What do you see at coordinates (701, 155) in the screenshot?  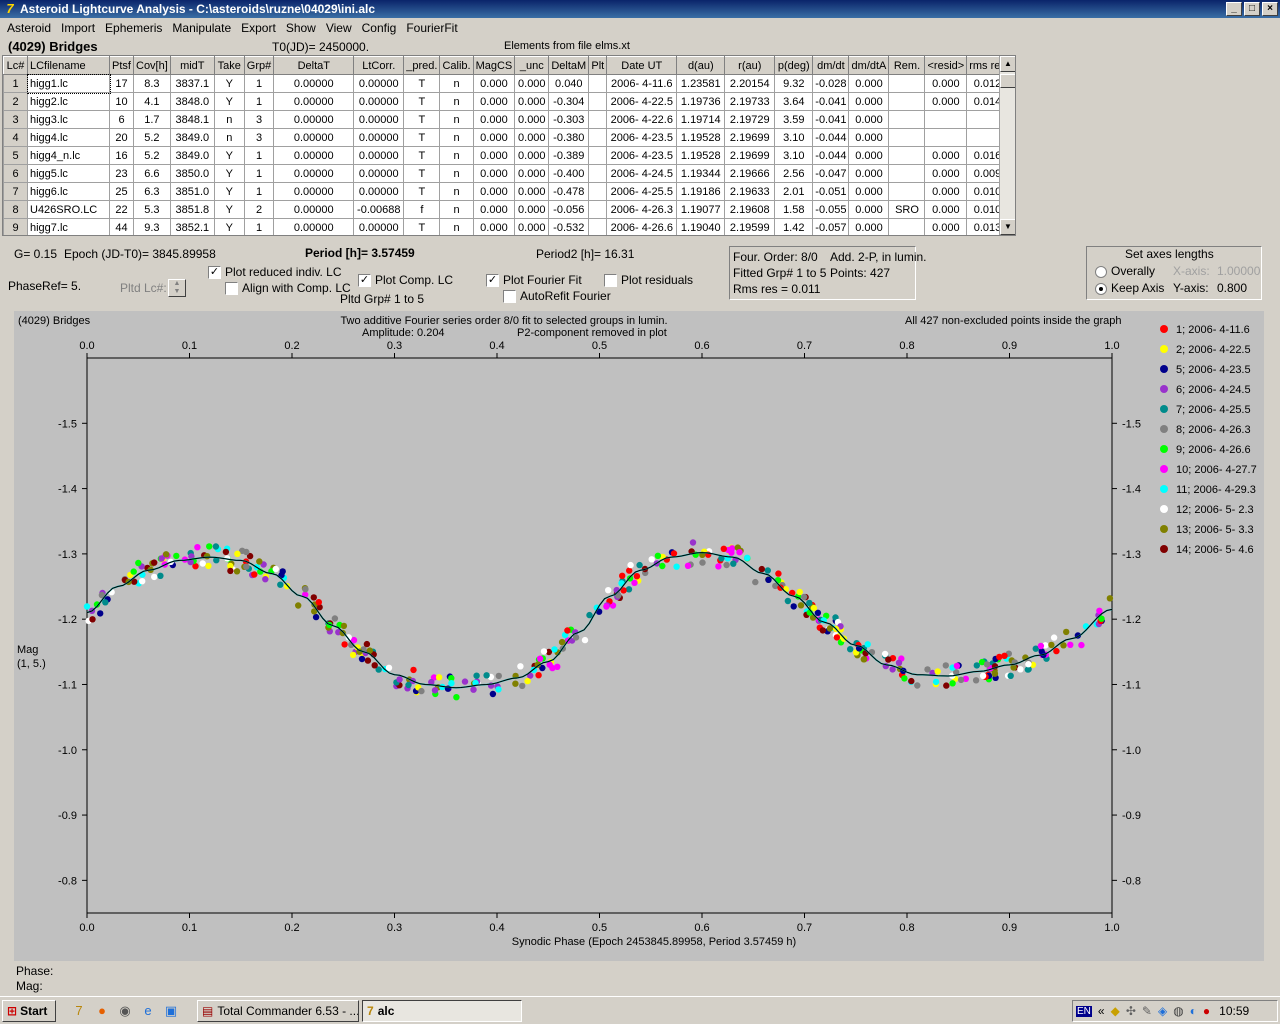 I see `table-cell: 1.19528` at bounding box center [701, 155].